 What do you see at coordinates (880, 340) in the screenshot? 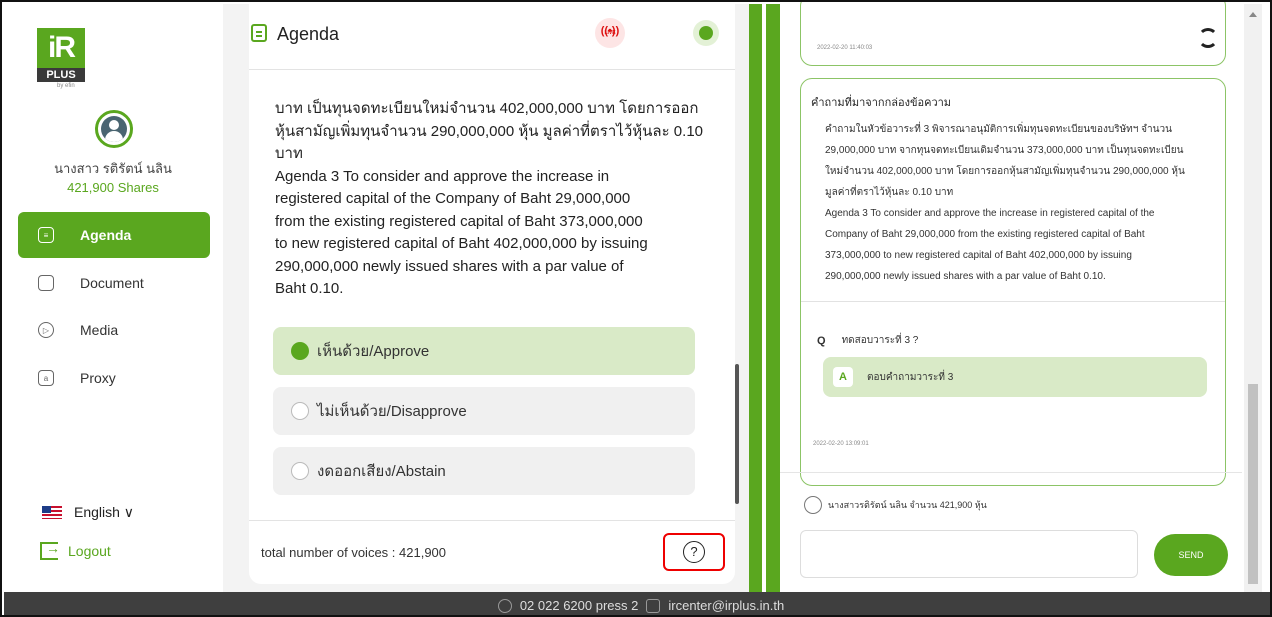
I see `question-text: ทดสอบวาระที่ 3 ?` at bounding box center [880, 340].